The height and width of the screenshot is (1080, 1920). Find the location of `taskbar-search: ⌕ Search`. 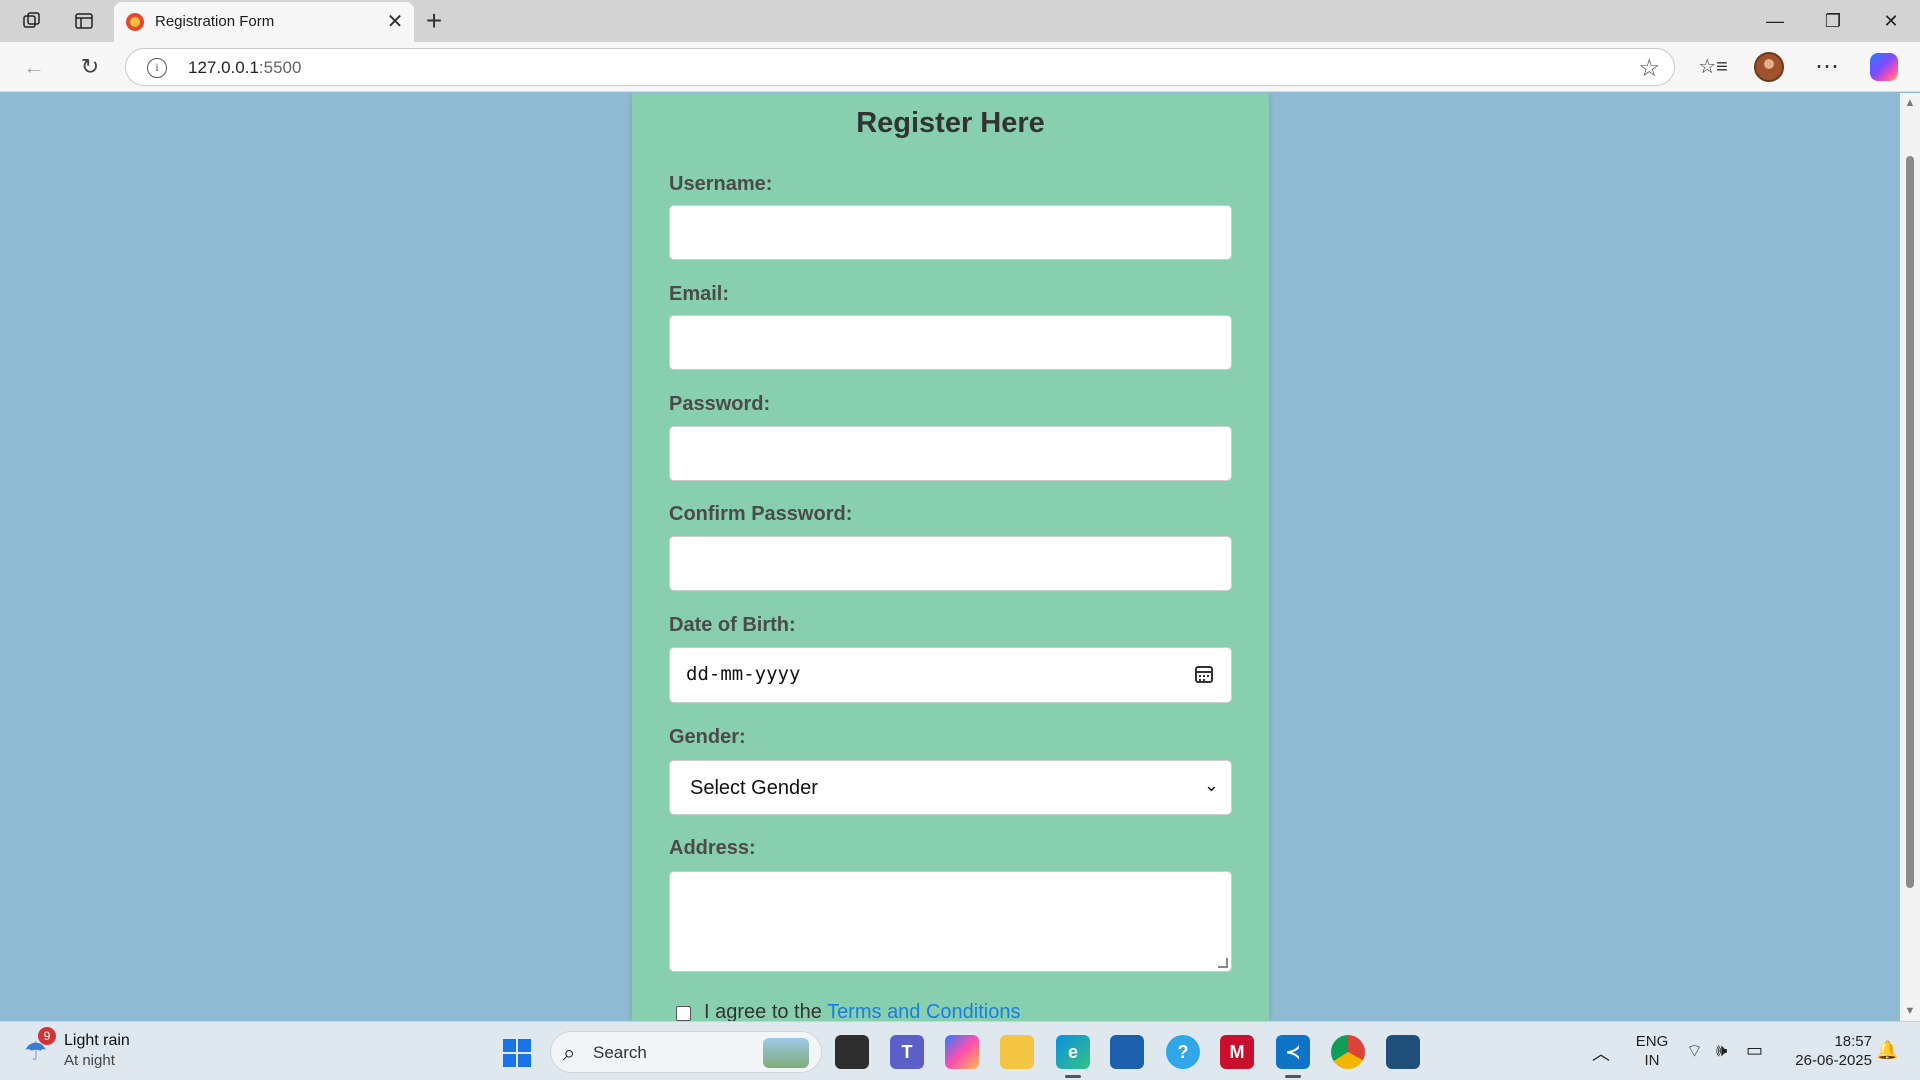

taskbar-search: ⌕ Search is located at coordinates (686, 1052).